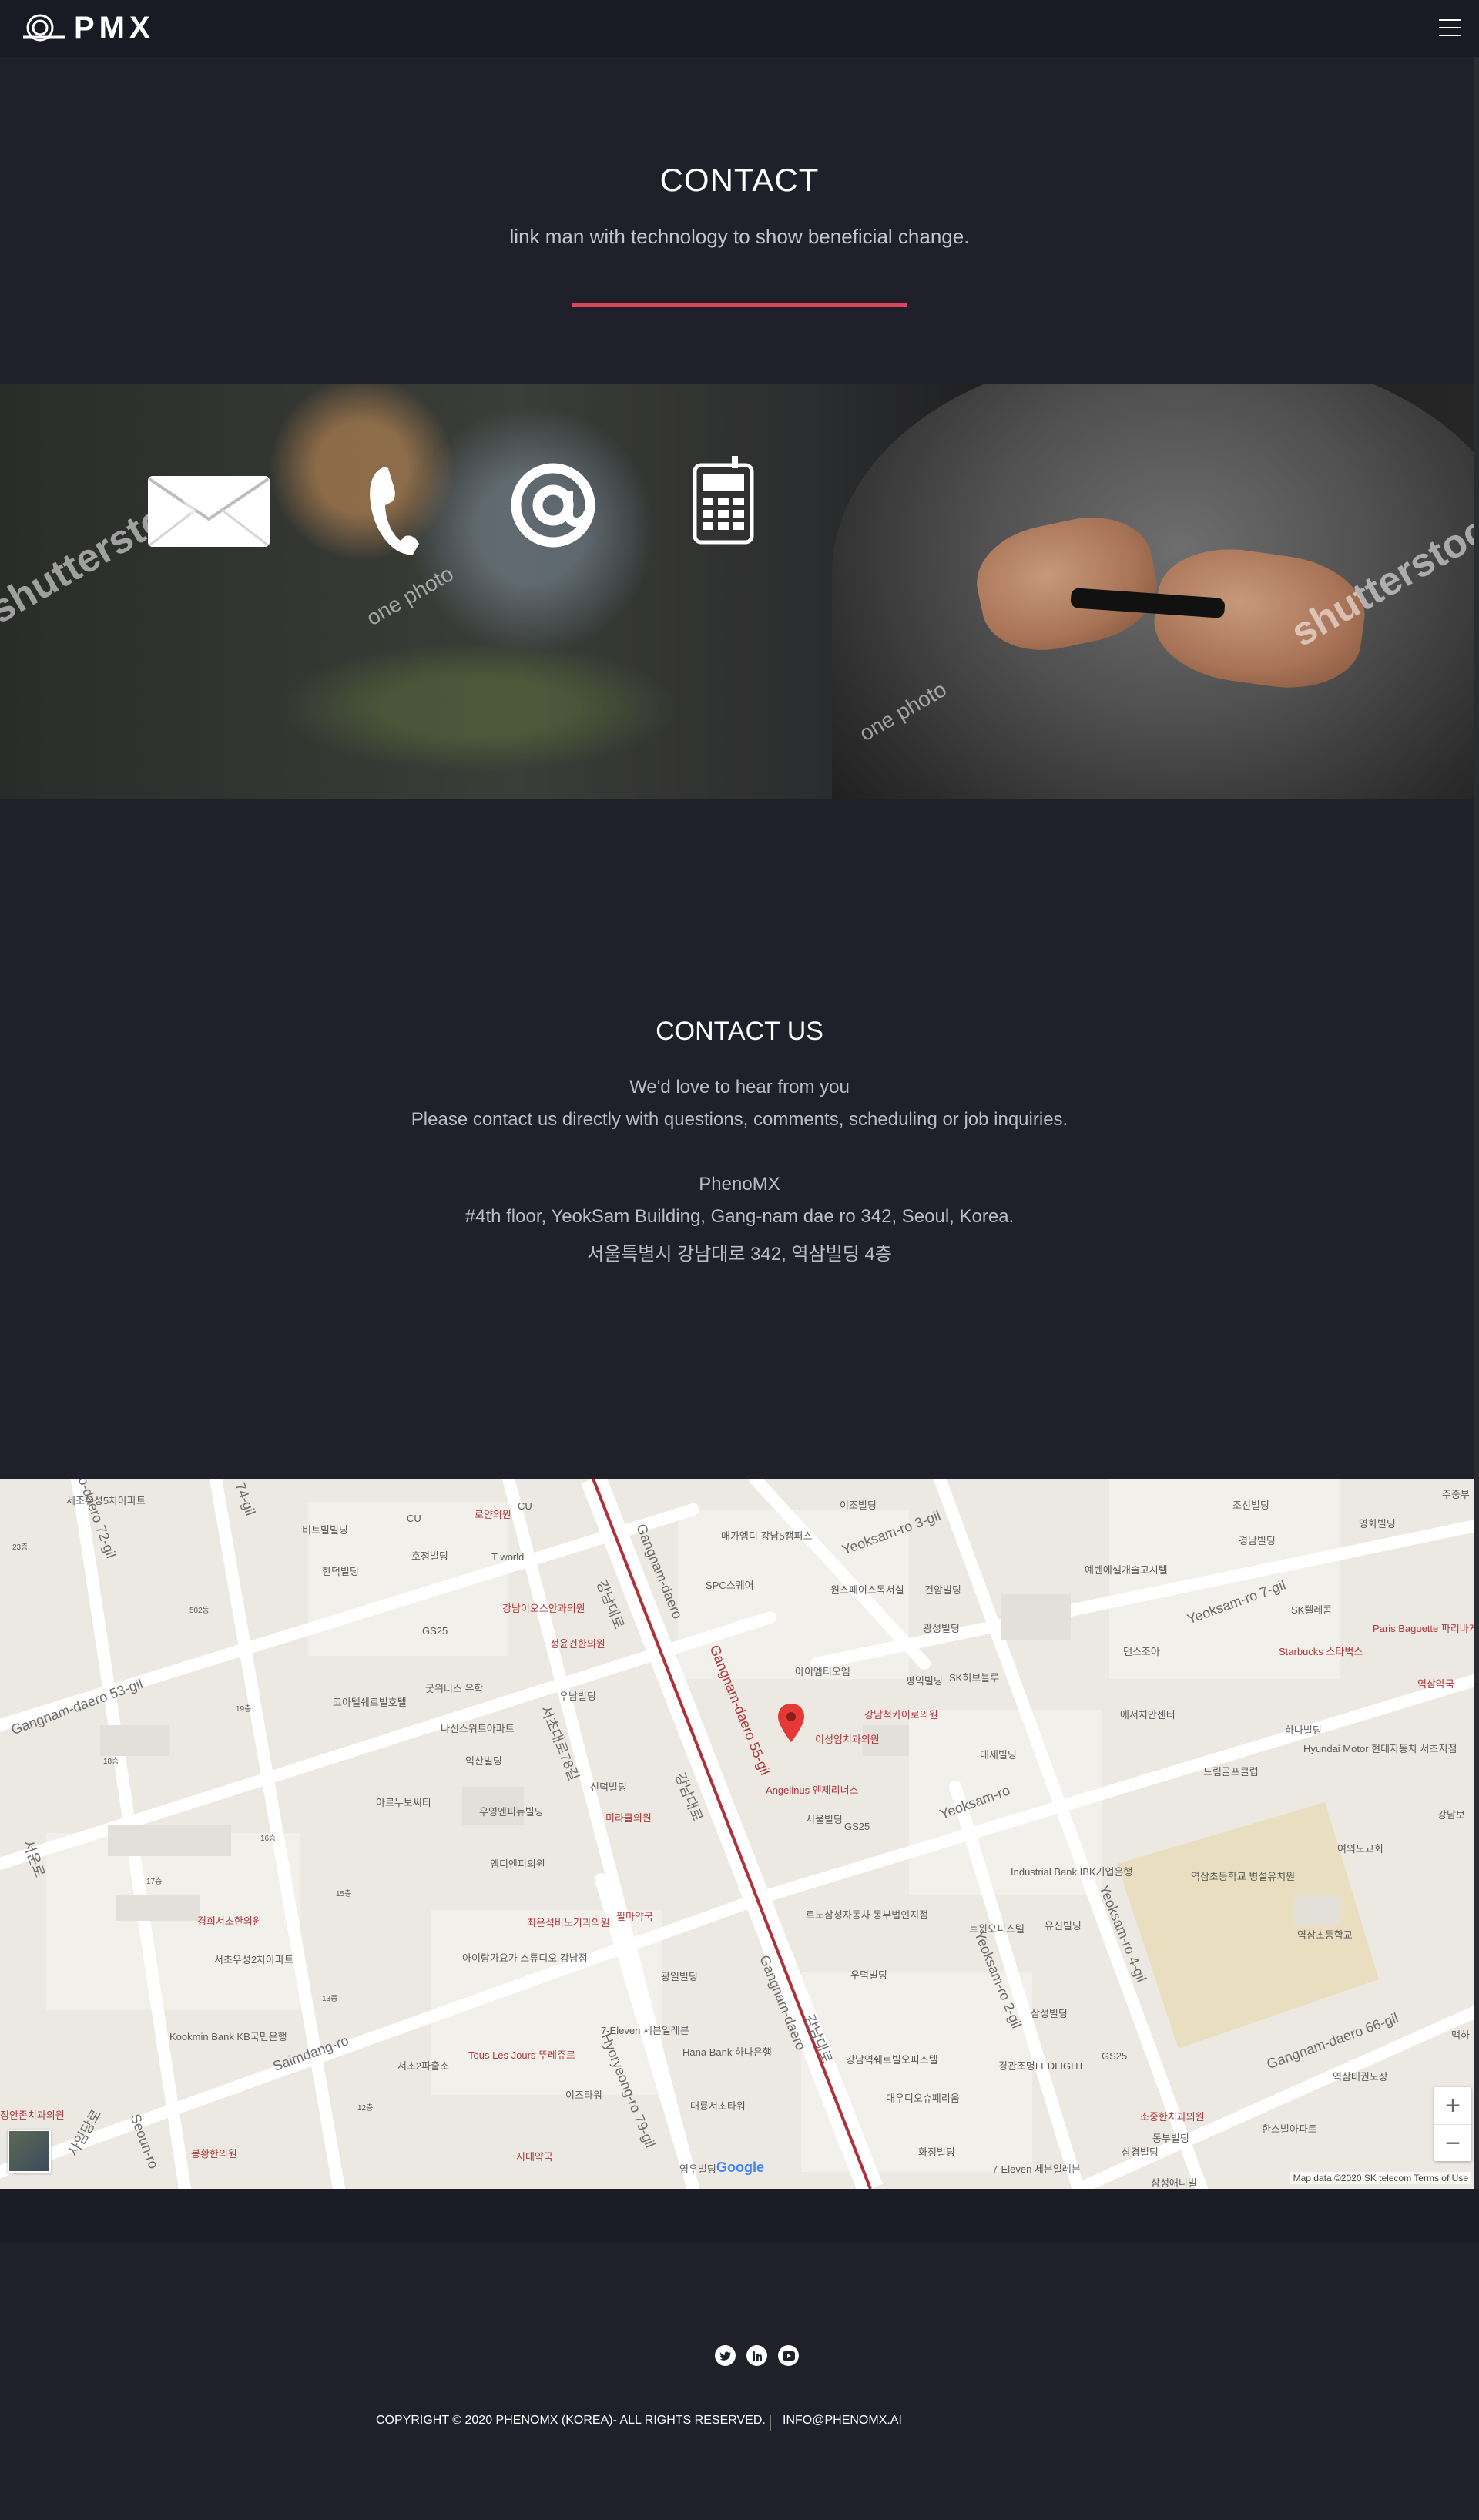 The width and height of the screenshot is (1479, 2520). I want to click on map-label: 대세빌딩, so click(998, 1755).